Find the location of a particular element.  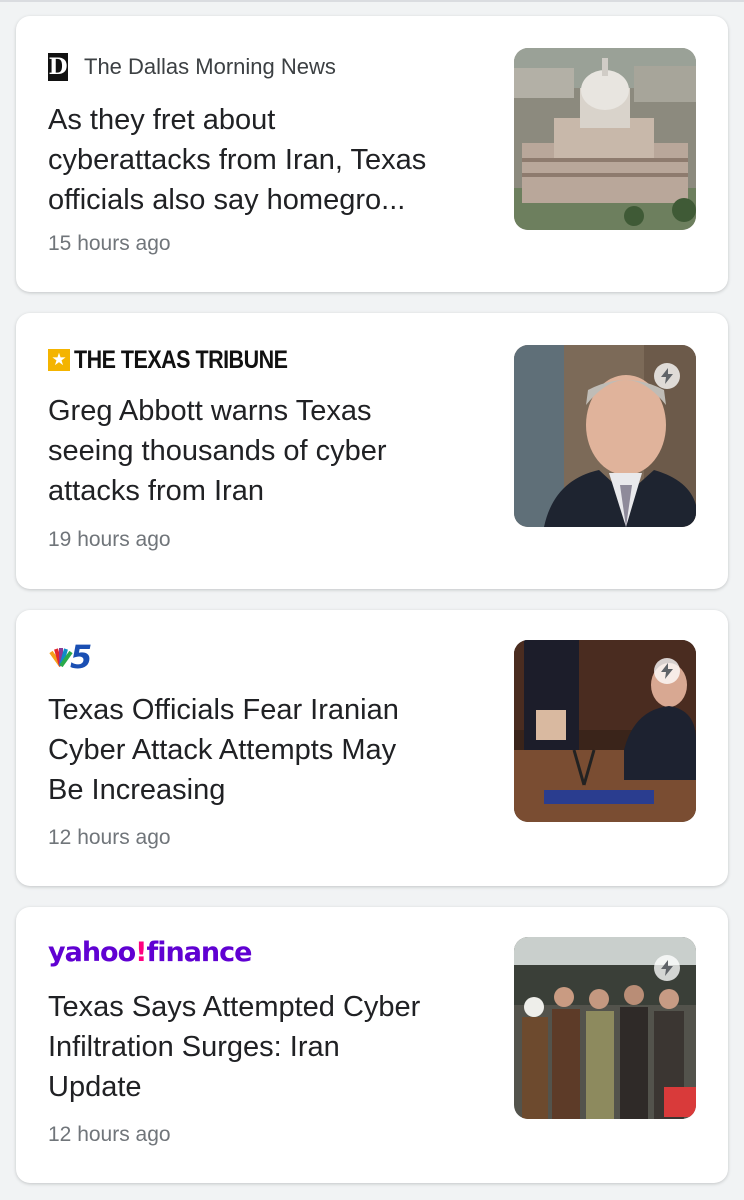

news-source: ★ THE TEXAS TRIBUNE is located at coordinates (185, 360).